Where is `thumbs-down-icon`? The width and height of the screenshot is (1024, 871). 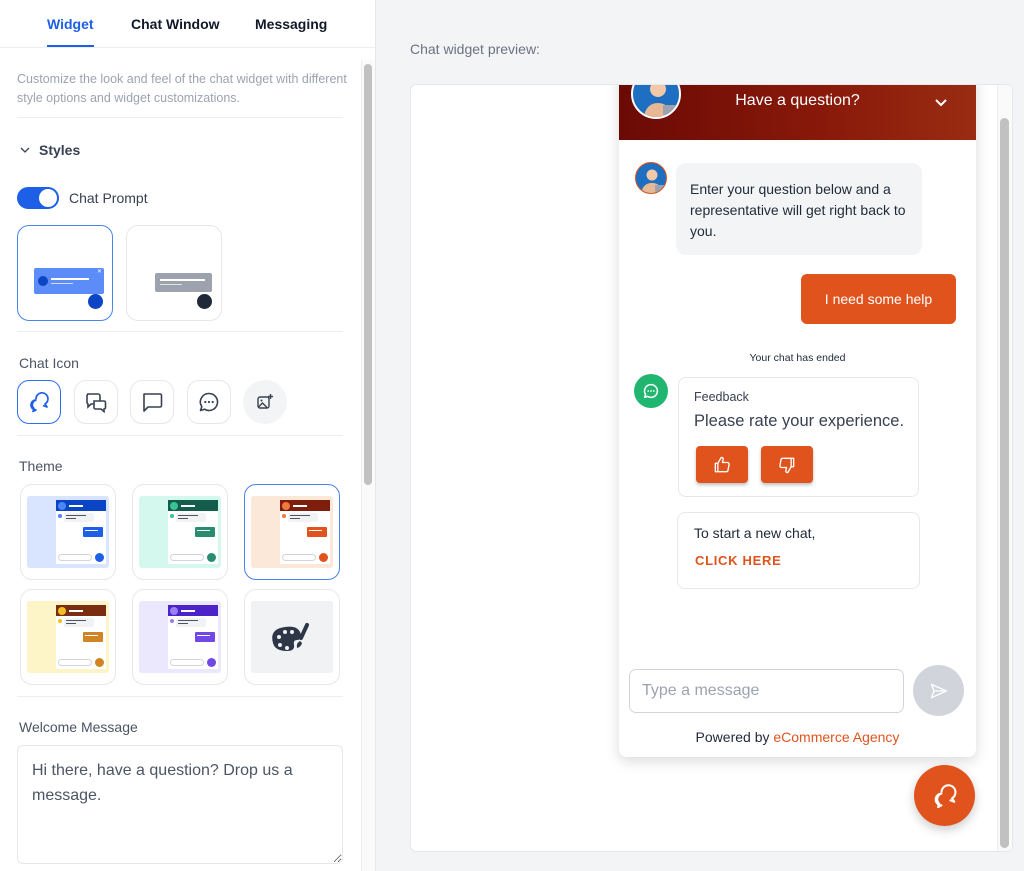
thumbs-down-icon is located at coordinates (787, 465).